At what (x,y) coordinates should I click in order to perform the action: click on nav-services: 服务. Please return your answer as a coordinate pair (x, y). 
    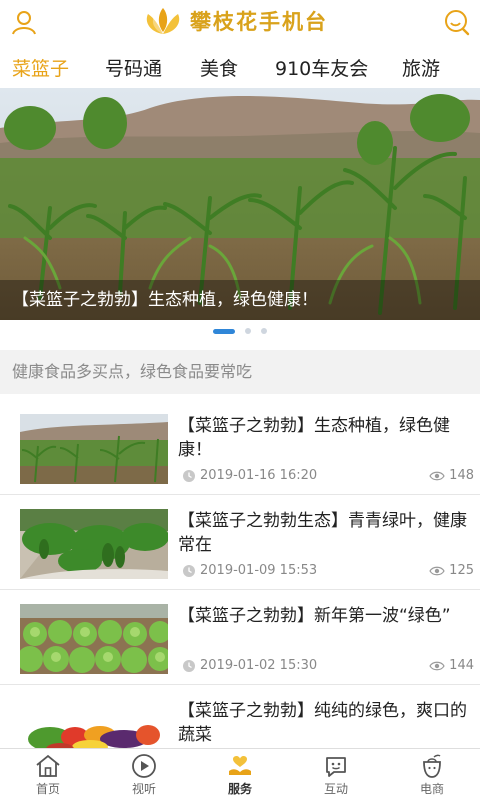
    Looking at the image, I should click on (240, 774).